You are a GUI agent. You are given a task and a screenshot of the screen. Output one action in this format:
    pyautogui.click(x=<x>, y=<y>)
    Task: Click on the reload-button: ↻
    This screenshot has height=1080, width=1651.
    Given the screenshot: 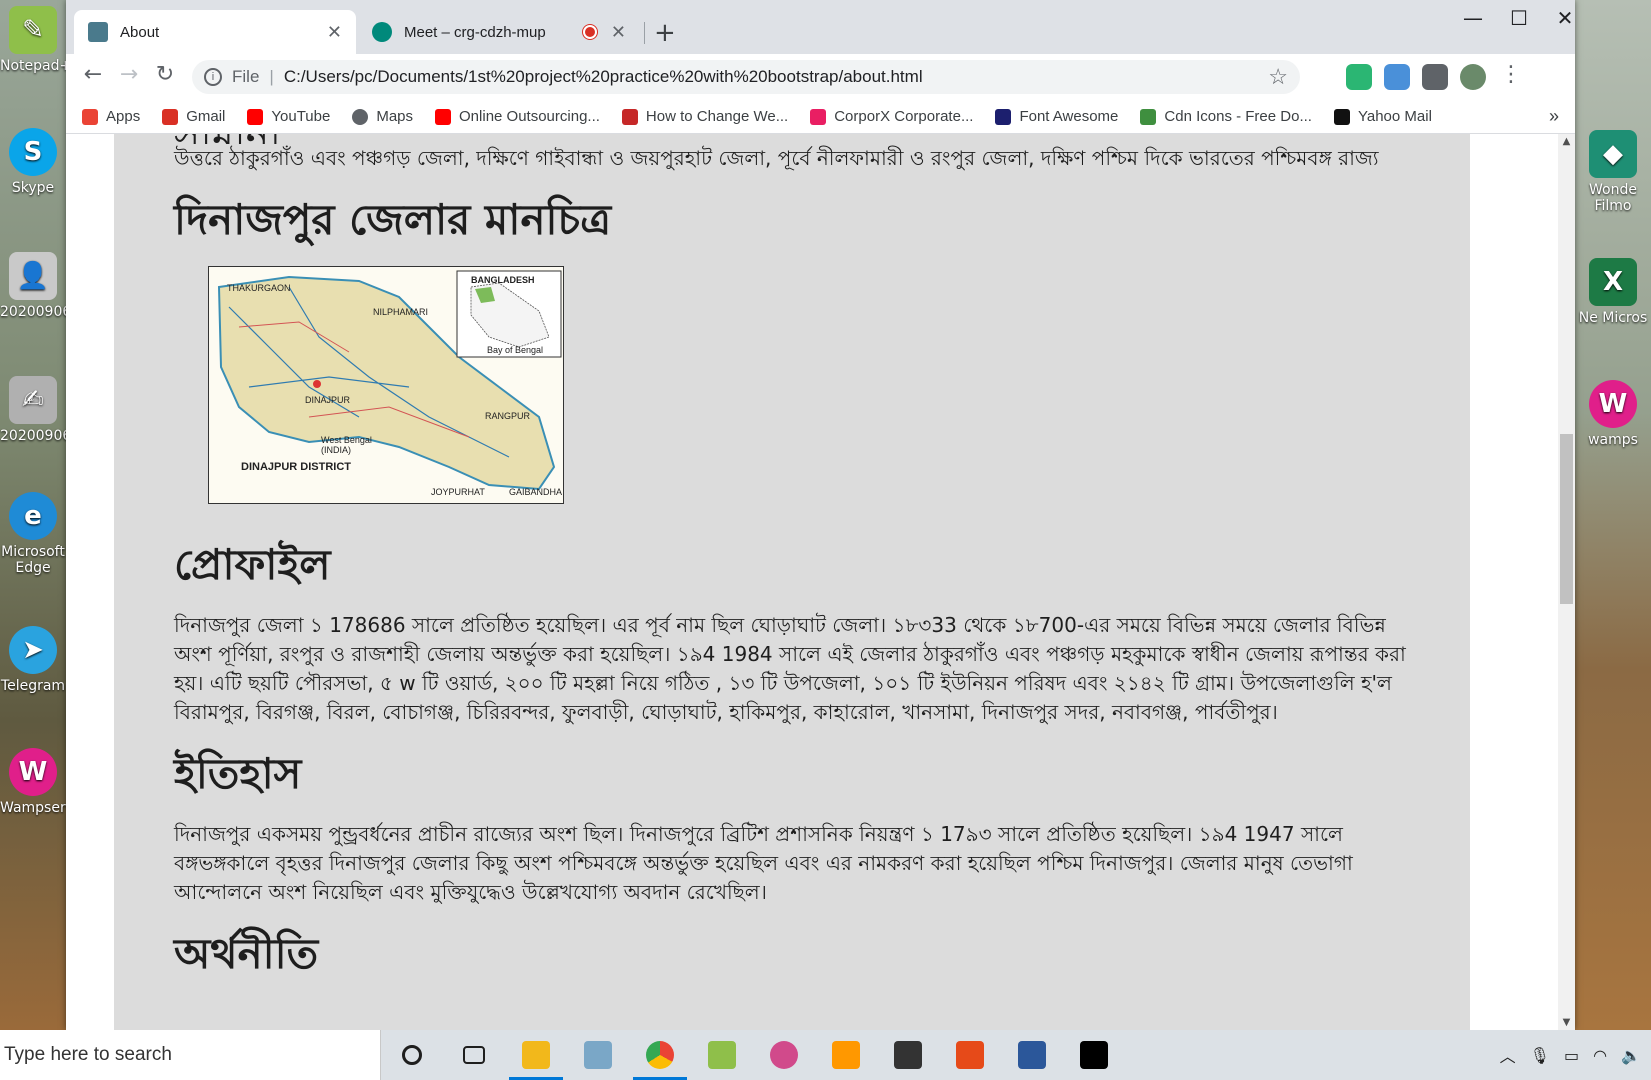 What is the action you would take?
    pyautogui.click(x=165, y=74)
    